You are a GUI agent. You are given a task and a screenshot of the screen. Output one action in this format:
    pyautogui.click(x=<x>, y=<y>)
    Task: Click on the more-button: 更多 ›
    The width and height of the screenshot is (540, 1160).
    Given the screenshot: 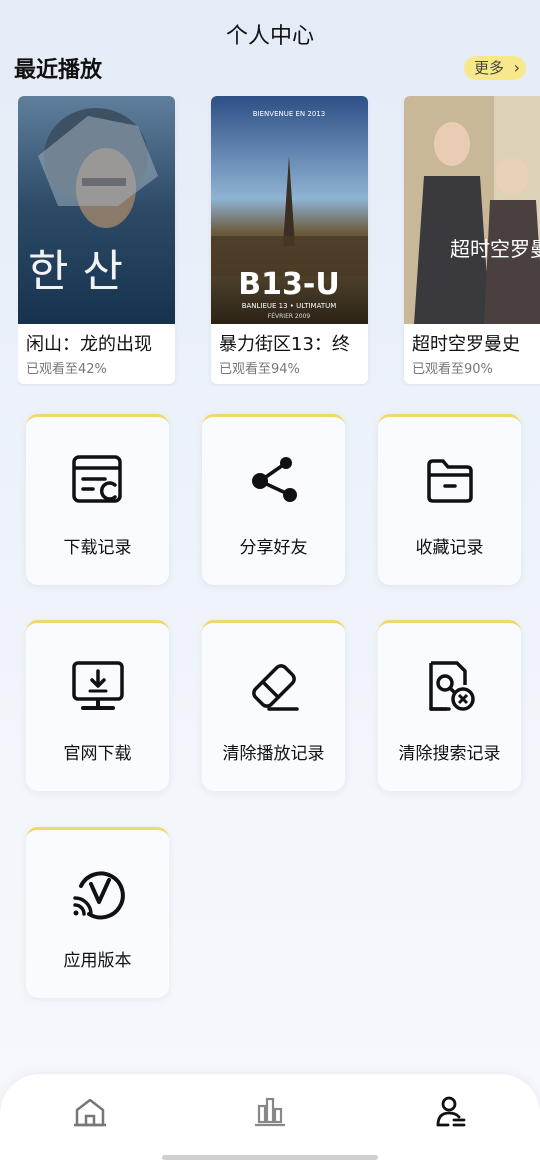 What is the action you would take?
    pyautogui.click(x=494, y=68)
    